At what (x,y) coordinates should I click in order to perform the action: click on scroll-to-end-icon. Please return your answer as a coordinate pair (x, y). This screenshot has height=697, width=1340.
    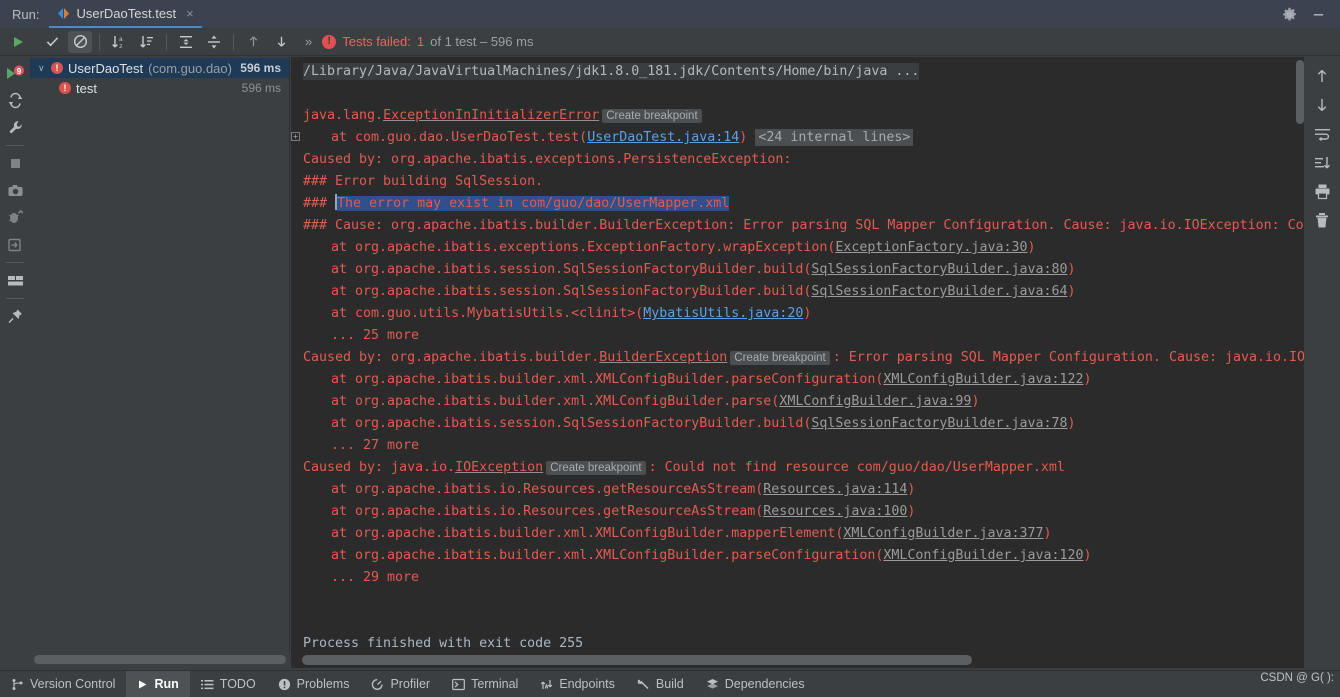
    Looking at the image, I should click on (1322, 162).